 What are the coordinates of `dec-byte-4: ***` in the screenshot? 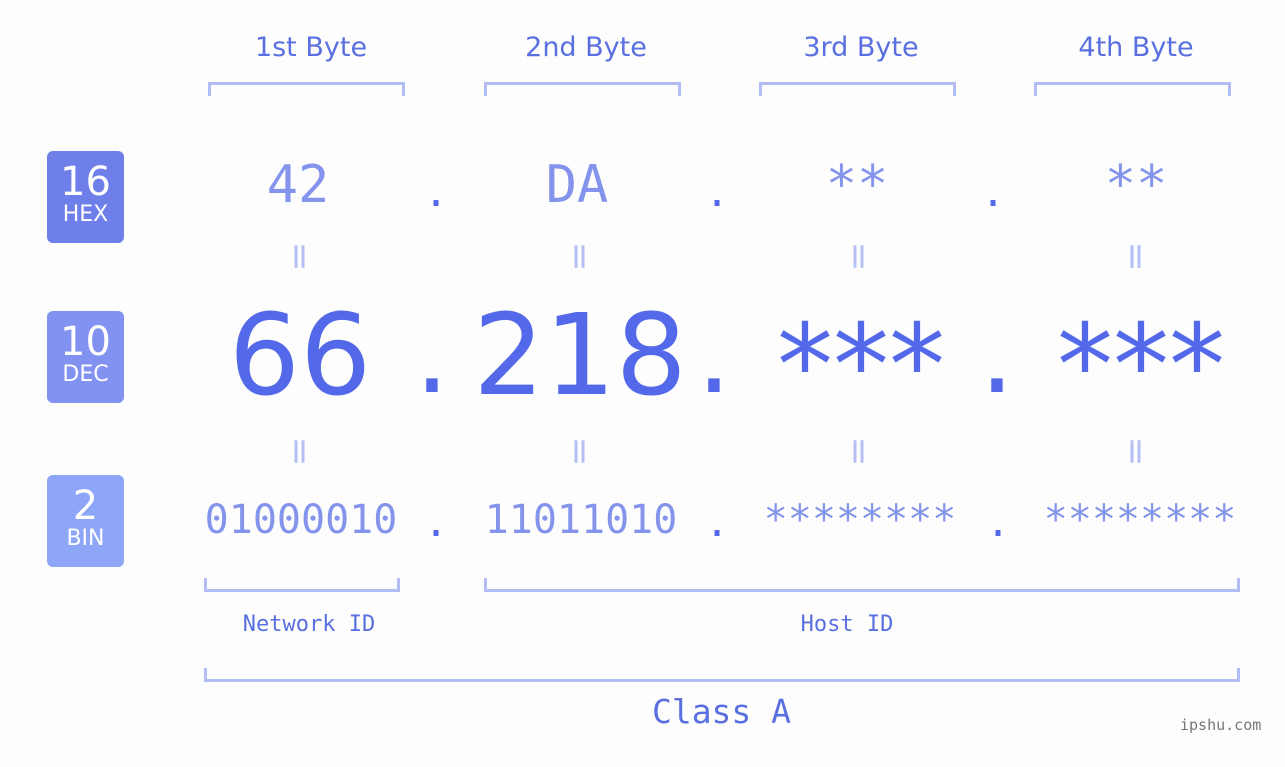 It's located at (1141, 366).